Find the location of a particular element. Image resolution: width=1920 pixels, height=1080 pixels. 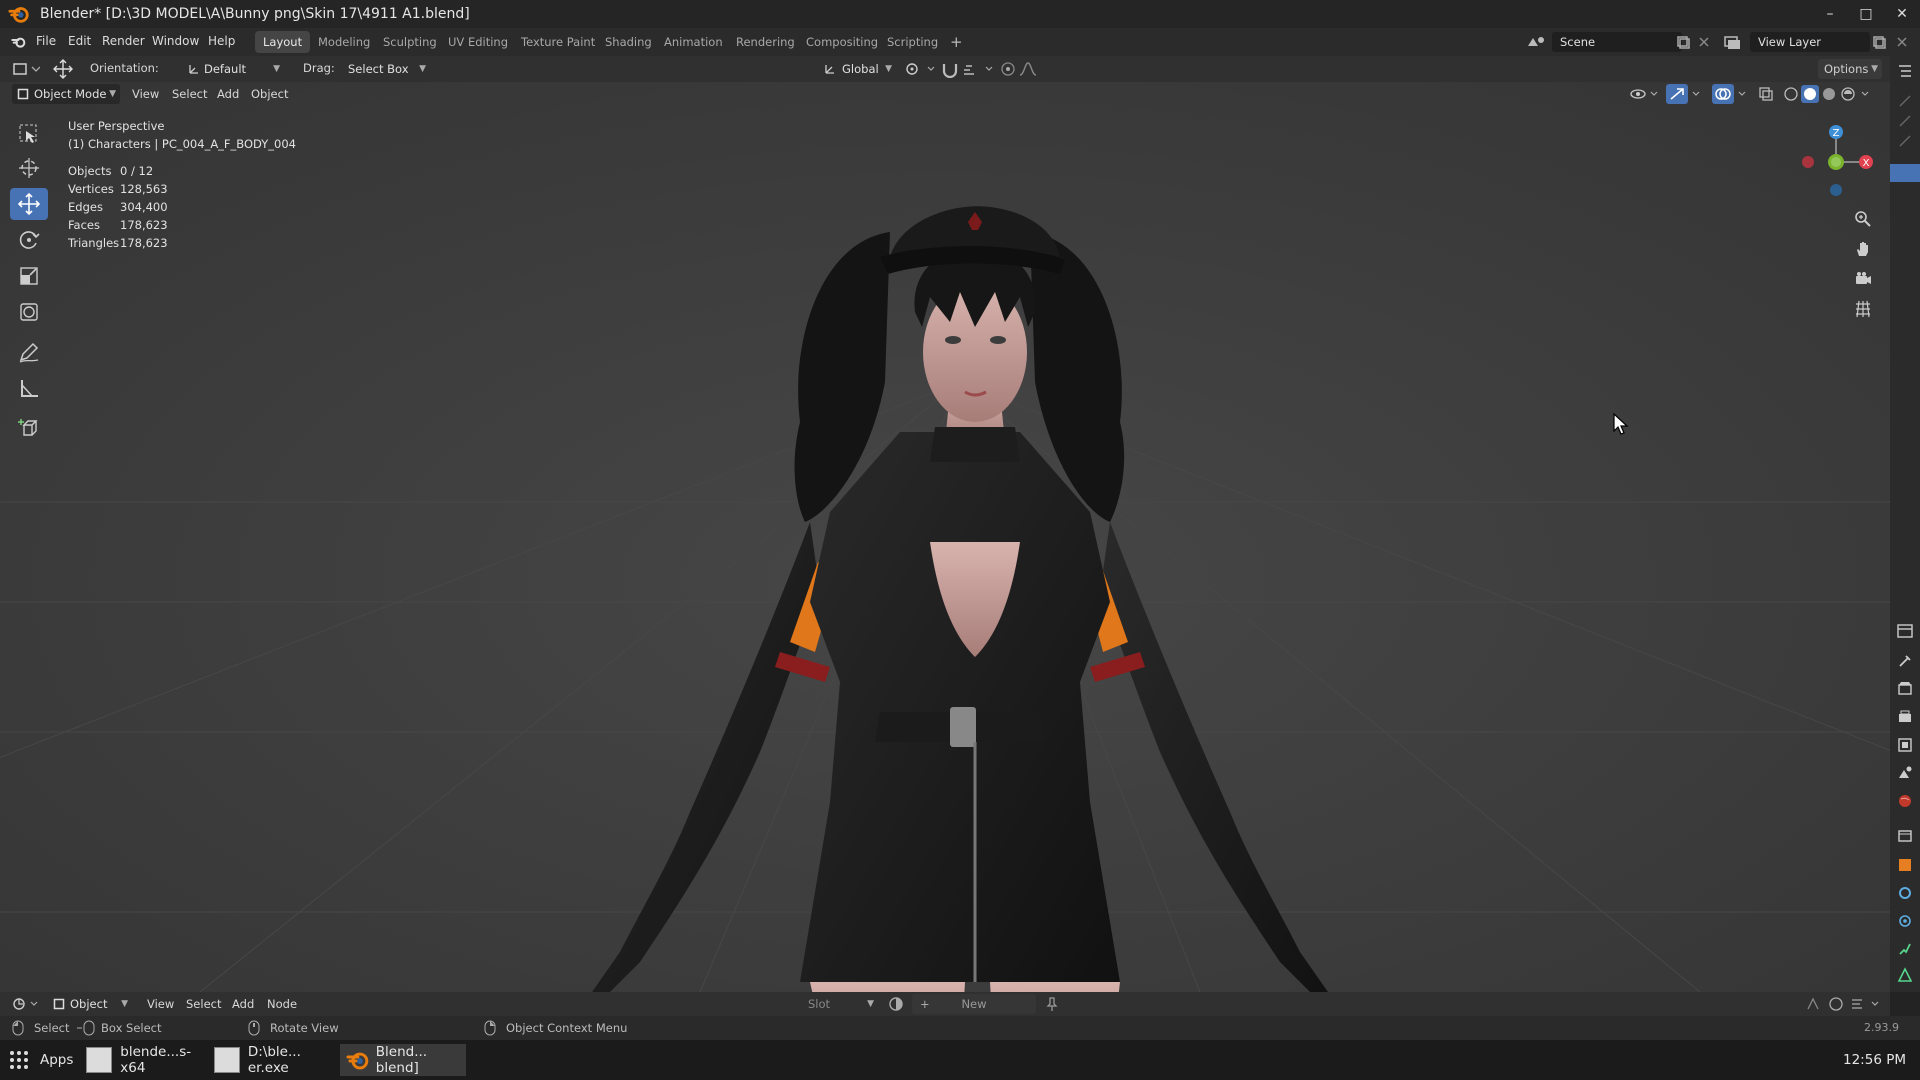

node-menu-view: View is located at coordinates (160, 1004).